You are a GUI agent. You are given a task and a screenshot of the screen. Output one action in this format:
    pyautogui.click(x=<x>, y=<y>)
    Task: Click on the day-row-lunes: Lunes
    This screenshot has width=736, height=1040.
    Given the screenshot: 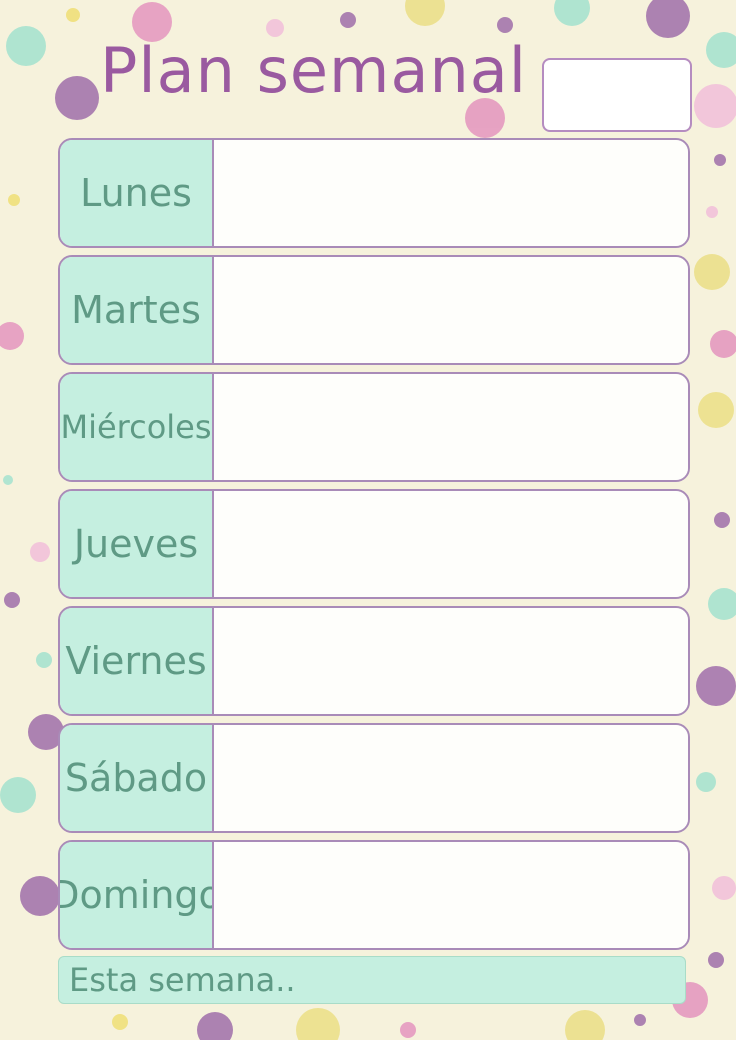 What is the action you would take?
    pyautogui.click(x=374, y=193)
    